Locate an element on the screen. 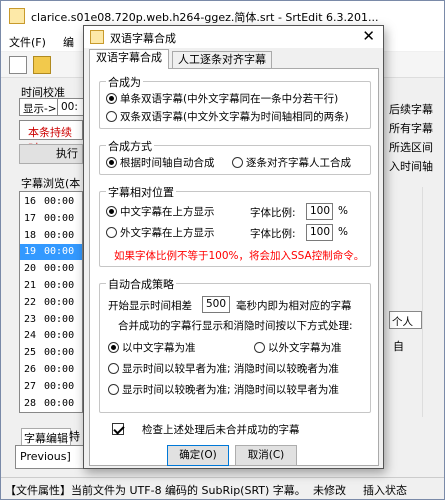  row-number: 24 is located at coordinates (30, 336).